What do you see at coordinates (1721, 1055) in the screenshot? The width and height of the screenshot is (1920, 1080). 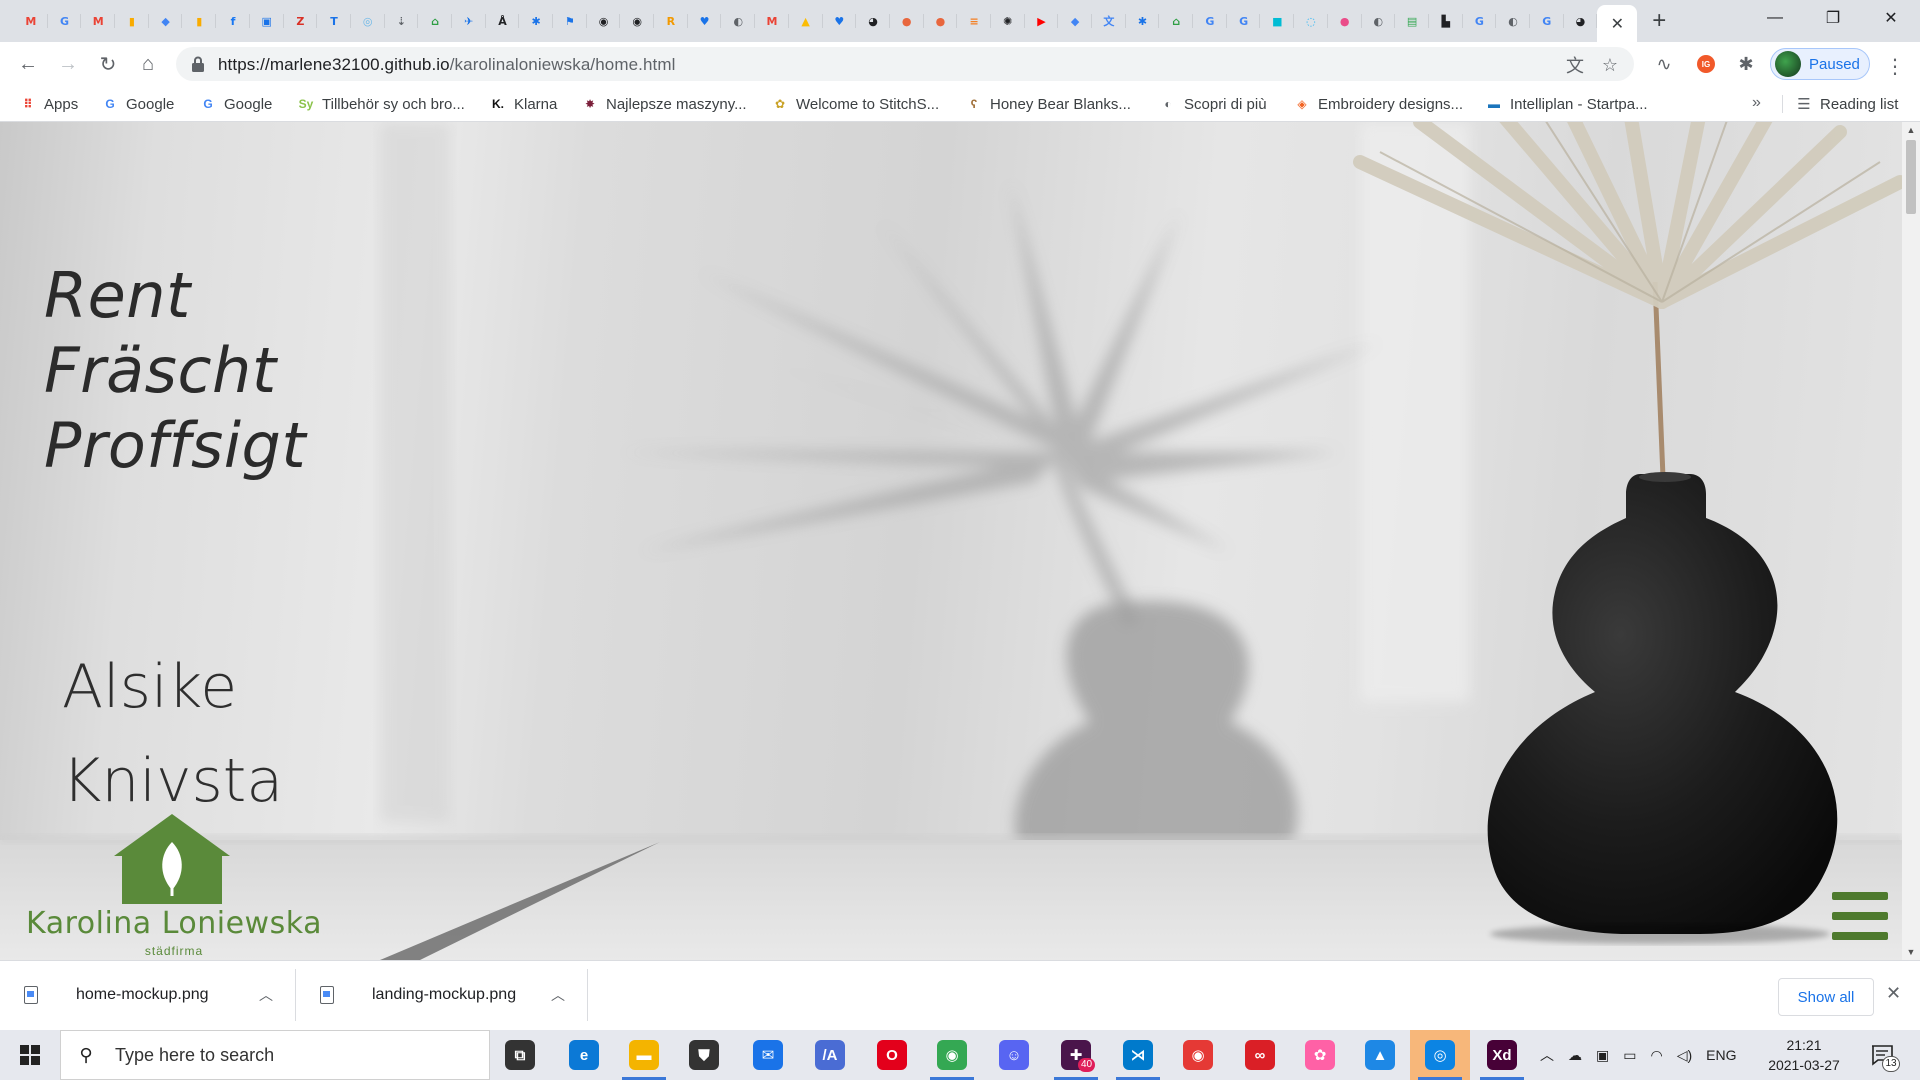 I see `language-indicator: ENG` at bounding box center [1721, 1055].